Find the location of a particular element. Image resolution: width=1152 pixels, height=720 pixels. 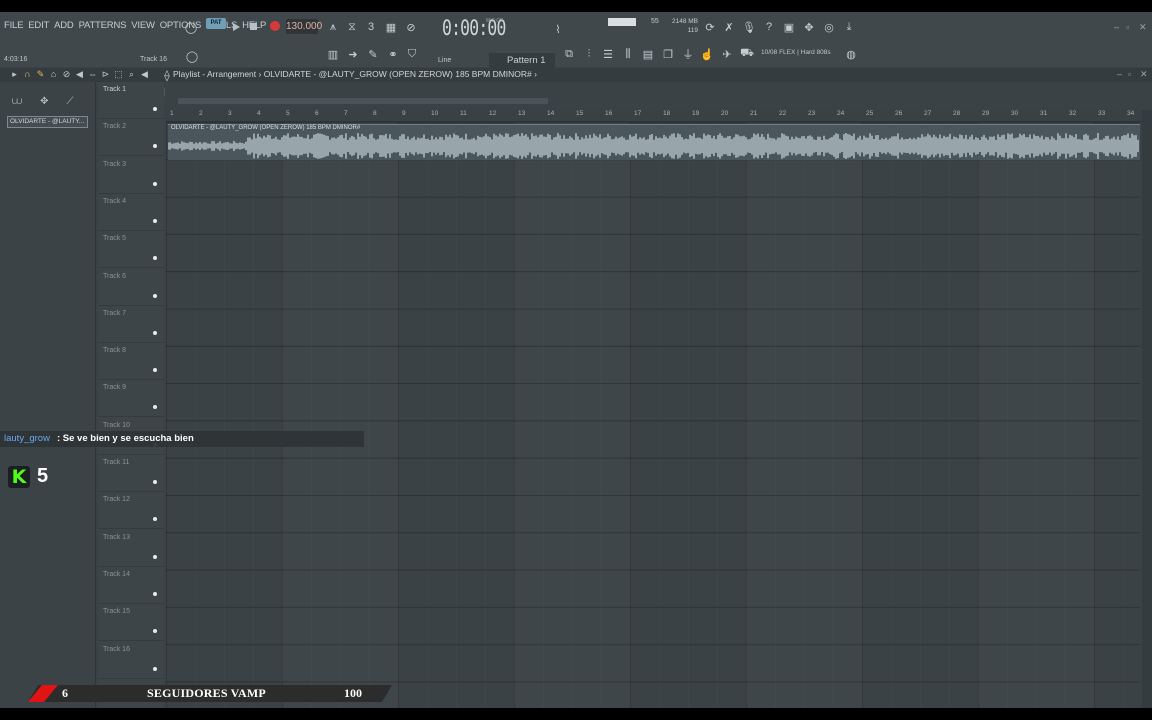

news-ticker: 10/08 FLEX | Hard 808s is located at coordinates (796, 52).